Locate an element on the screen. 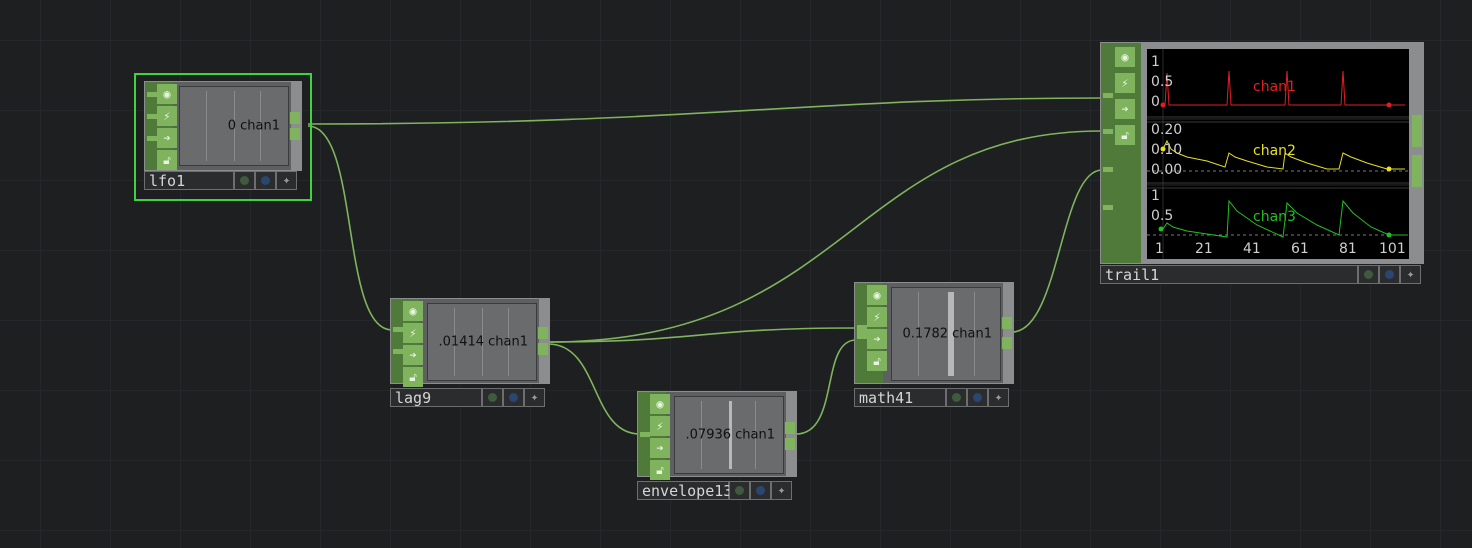 This screenshot has height=548, width=1472. lag9-node: ◉ ⚡ ➔ 🔓︎ .01414 chan1 lag9 ✦ is located at coordinates (471, 354).